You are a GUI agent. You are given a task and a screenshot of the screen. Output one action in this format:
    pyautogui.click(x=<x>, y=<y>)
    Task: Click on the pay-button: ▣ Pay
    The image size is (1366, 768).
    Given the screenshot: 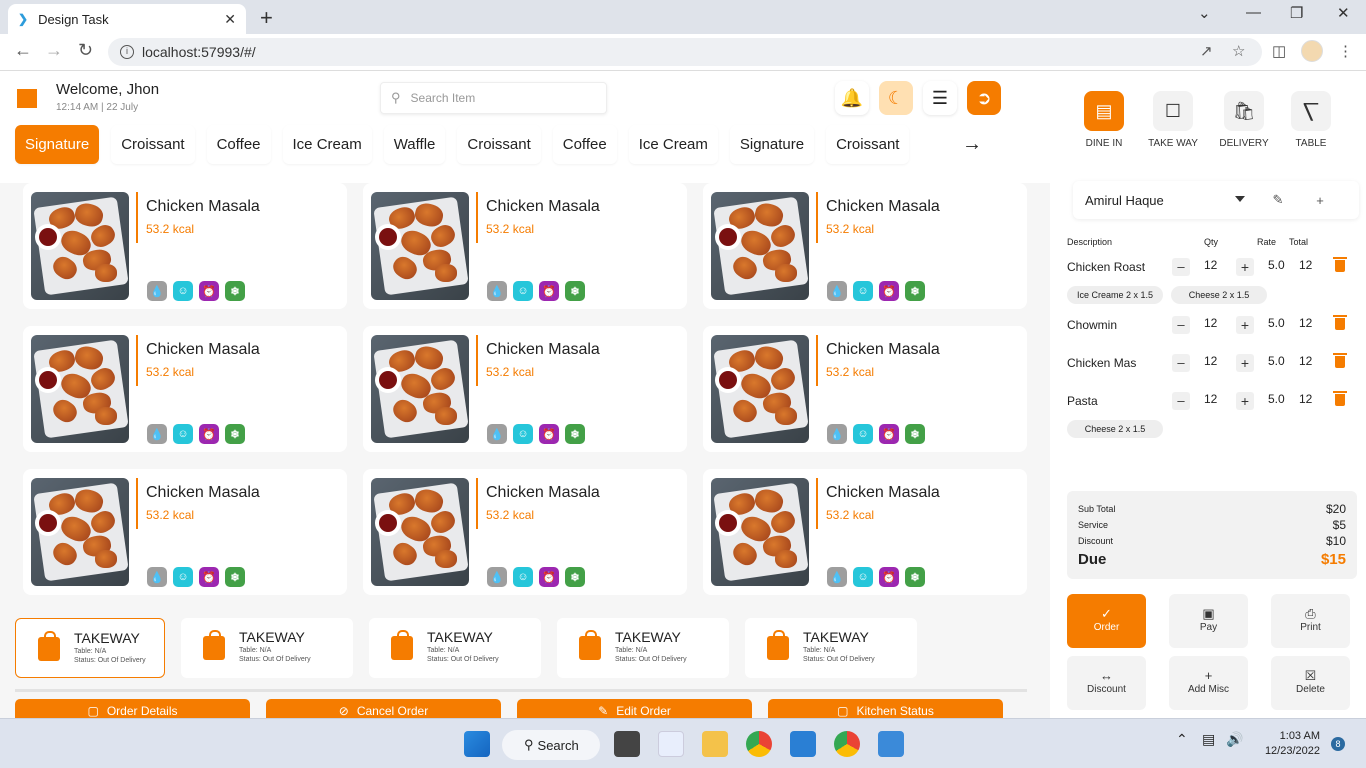 What is the action you would take?
    pyautogui.click(x=1208, y=621)
    